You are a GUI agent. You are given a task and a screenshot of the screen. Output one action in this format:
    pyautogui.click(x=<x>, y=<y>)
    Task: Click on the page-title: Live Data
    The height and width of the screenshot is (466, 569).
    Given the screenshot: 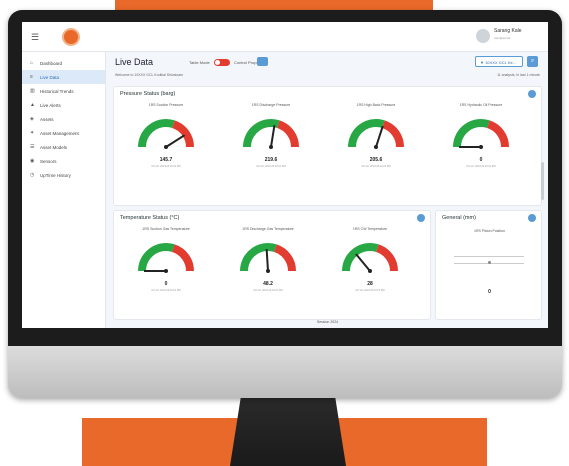 What is the action you would take?
    pyautogui.click(x=134, y=62)
    